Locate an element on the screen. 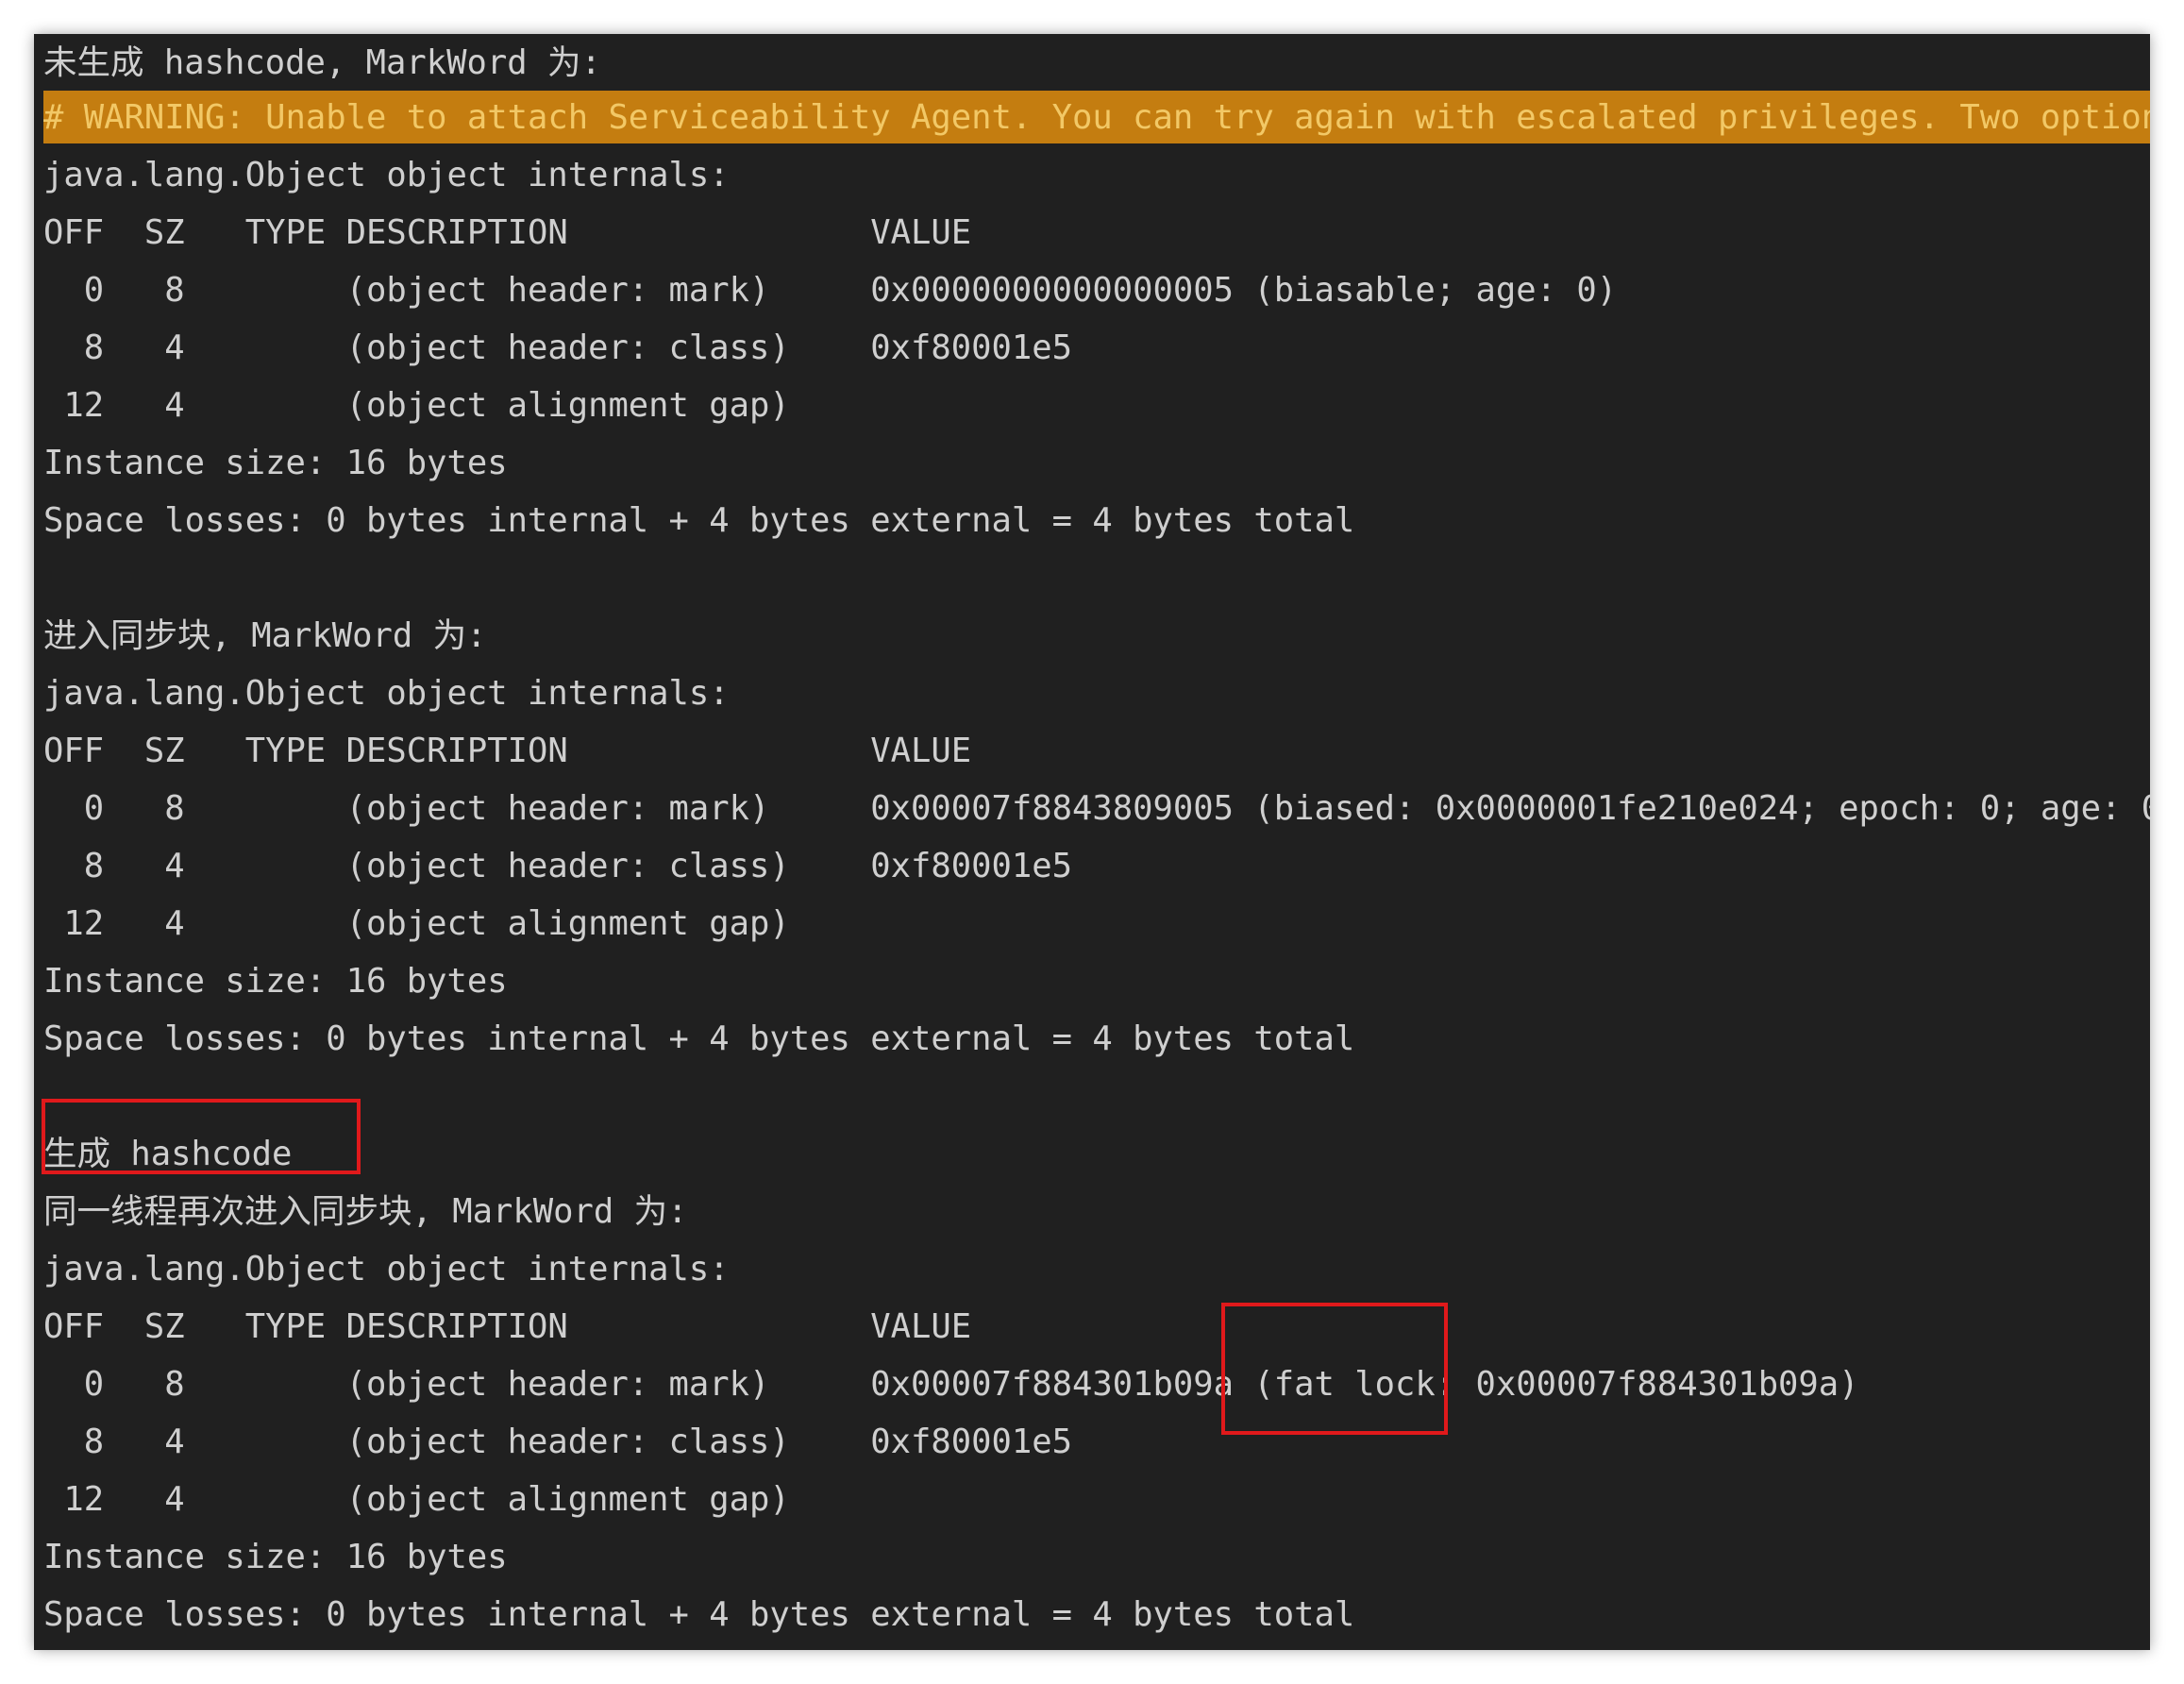 The image size is (2184, 1684). fat-lock-highlight-box is located at coordinates (1334, 1369).